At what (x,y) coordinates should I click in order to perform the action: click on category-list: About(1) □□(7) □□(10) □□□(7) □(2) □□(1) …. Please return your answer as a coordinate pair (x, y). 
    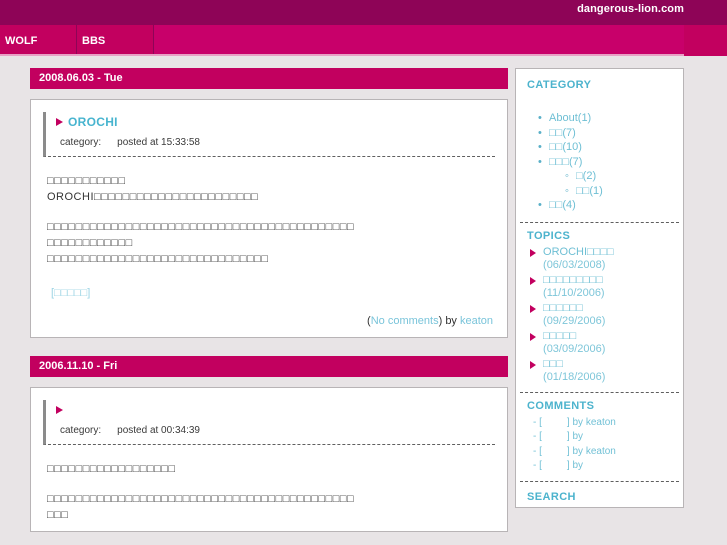
    Looking at the image, I should click on (599, 162).